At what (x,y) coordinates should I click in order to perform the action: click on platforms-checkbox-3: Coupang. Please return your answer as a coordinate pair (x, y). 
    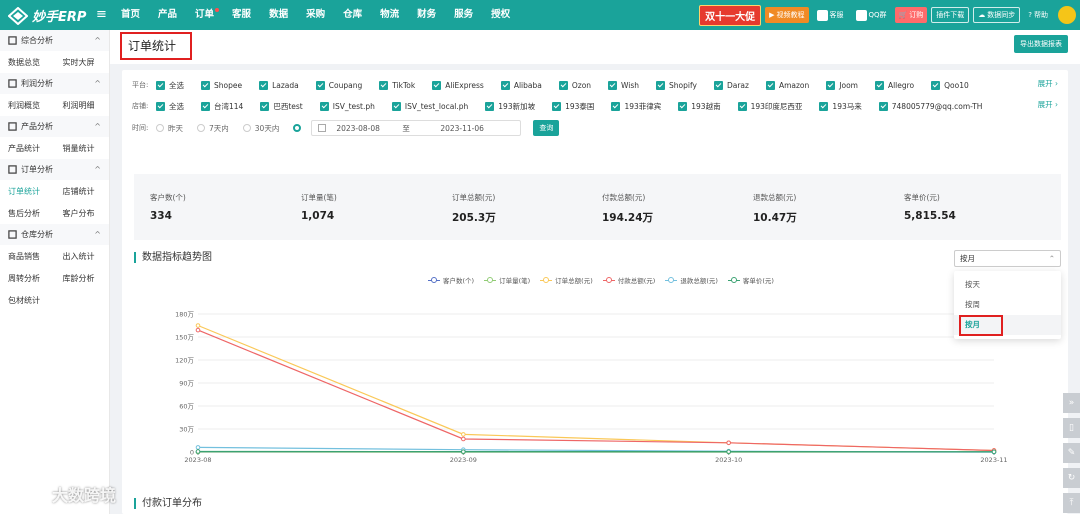
    Looking at the image, I should click on (338, 85).